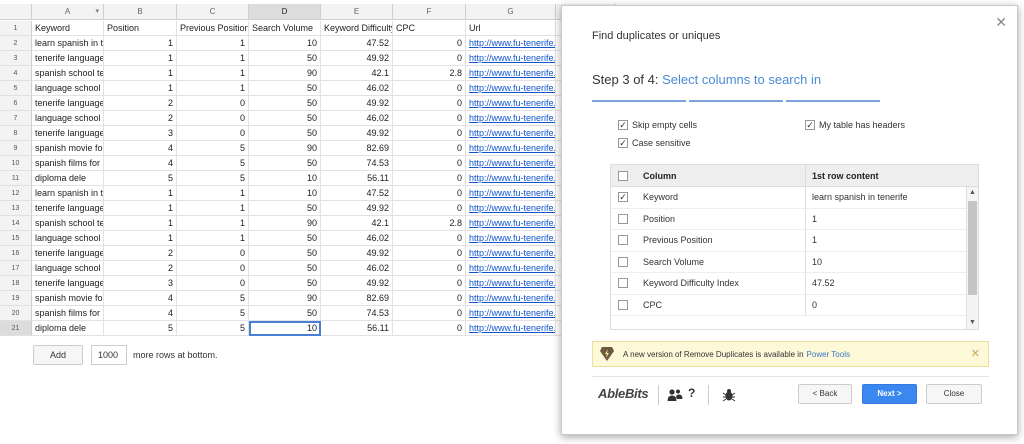 The image size is (1024, 444). Describe the element at coordinates (691, 393) in the screenshot. I see `help-icon: ?` at that location.